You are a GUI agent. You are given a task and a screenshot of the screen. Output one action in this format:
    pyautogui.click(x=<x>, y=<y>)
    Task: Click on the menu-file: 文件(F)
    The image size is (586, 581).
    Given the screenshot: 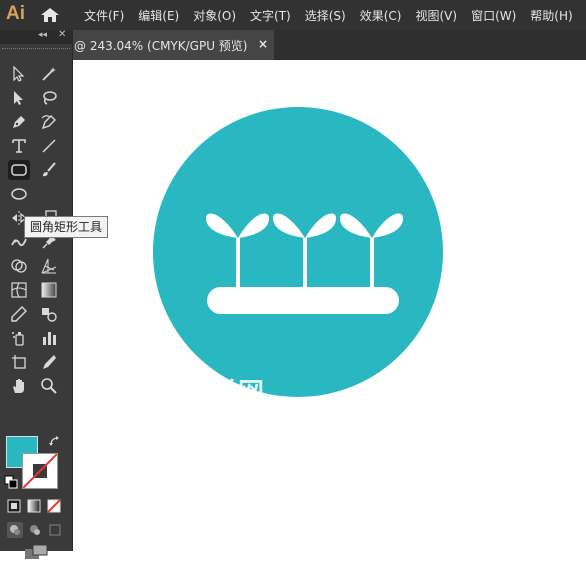 What is the action you would take?
    pyautogui.click(x=104, y=15)
    